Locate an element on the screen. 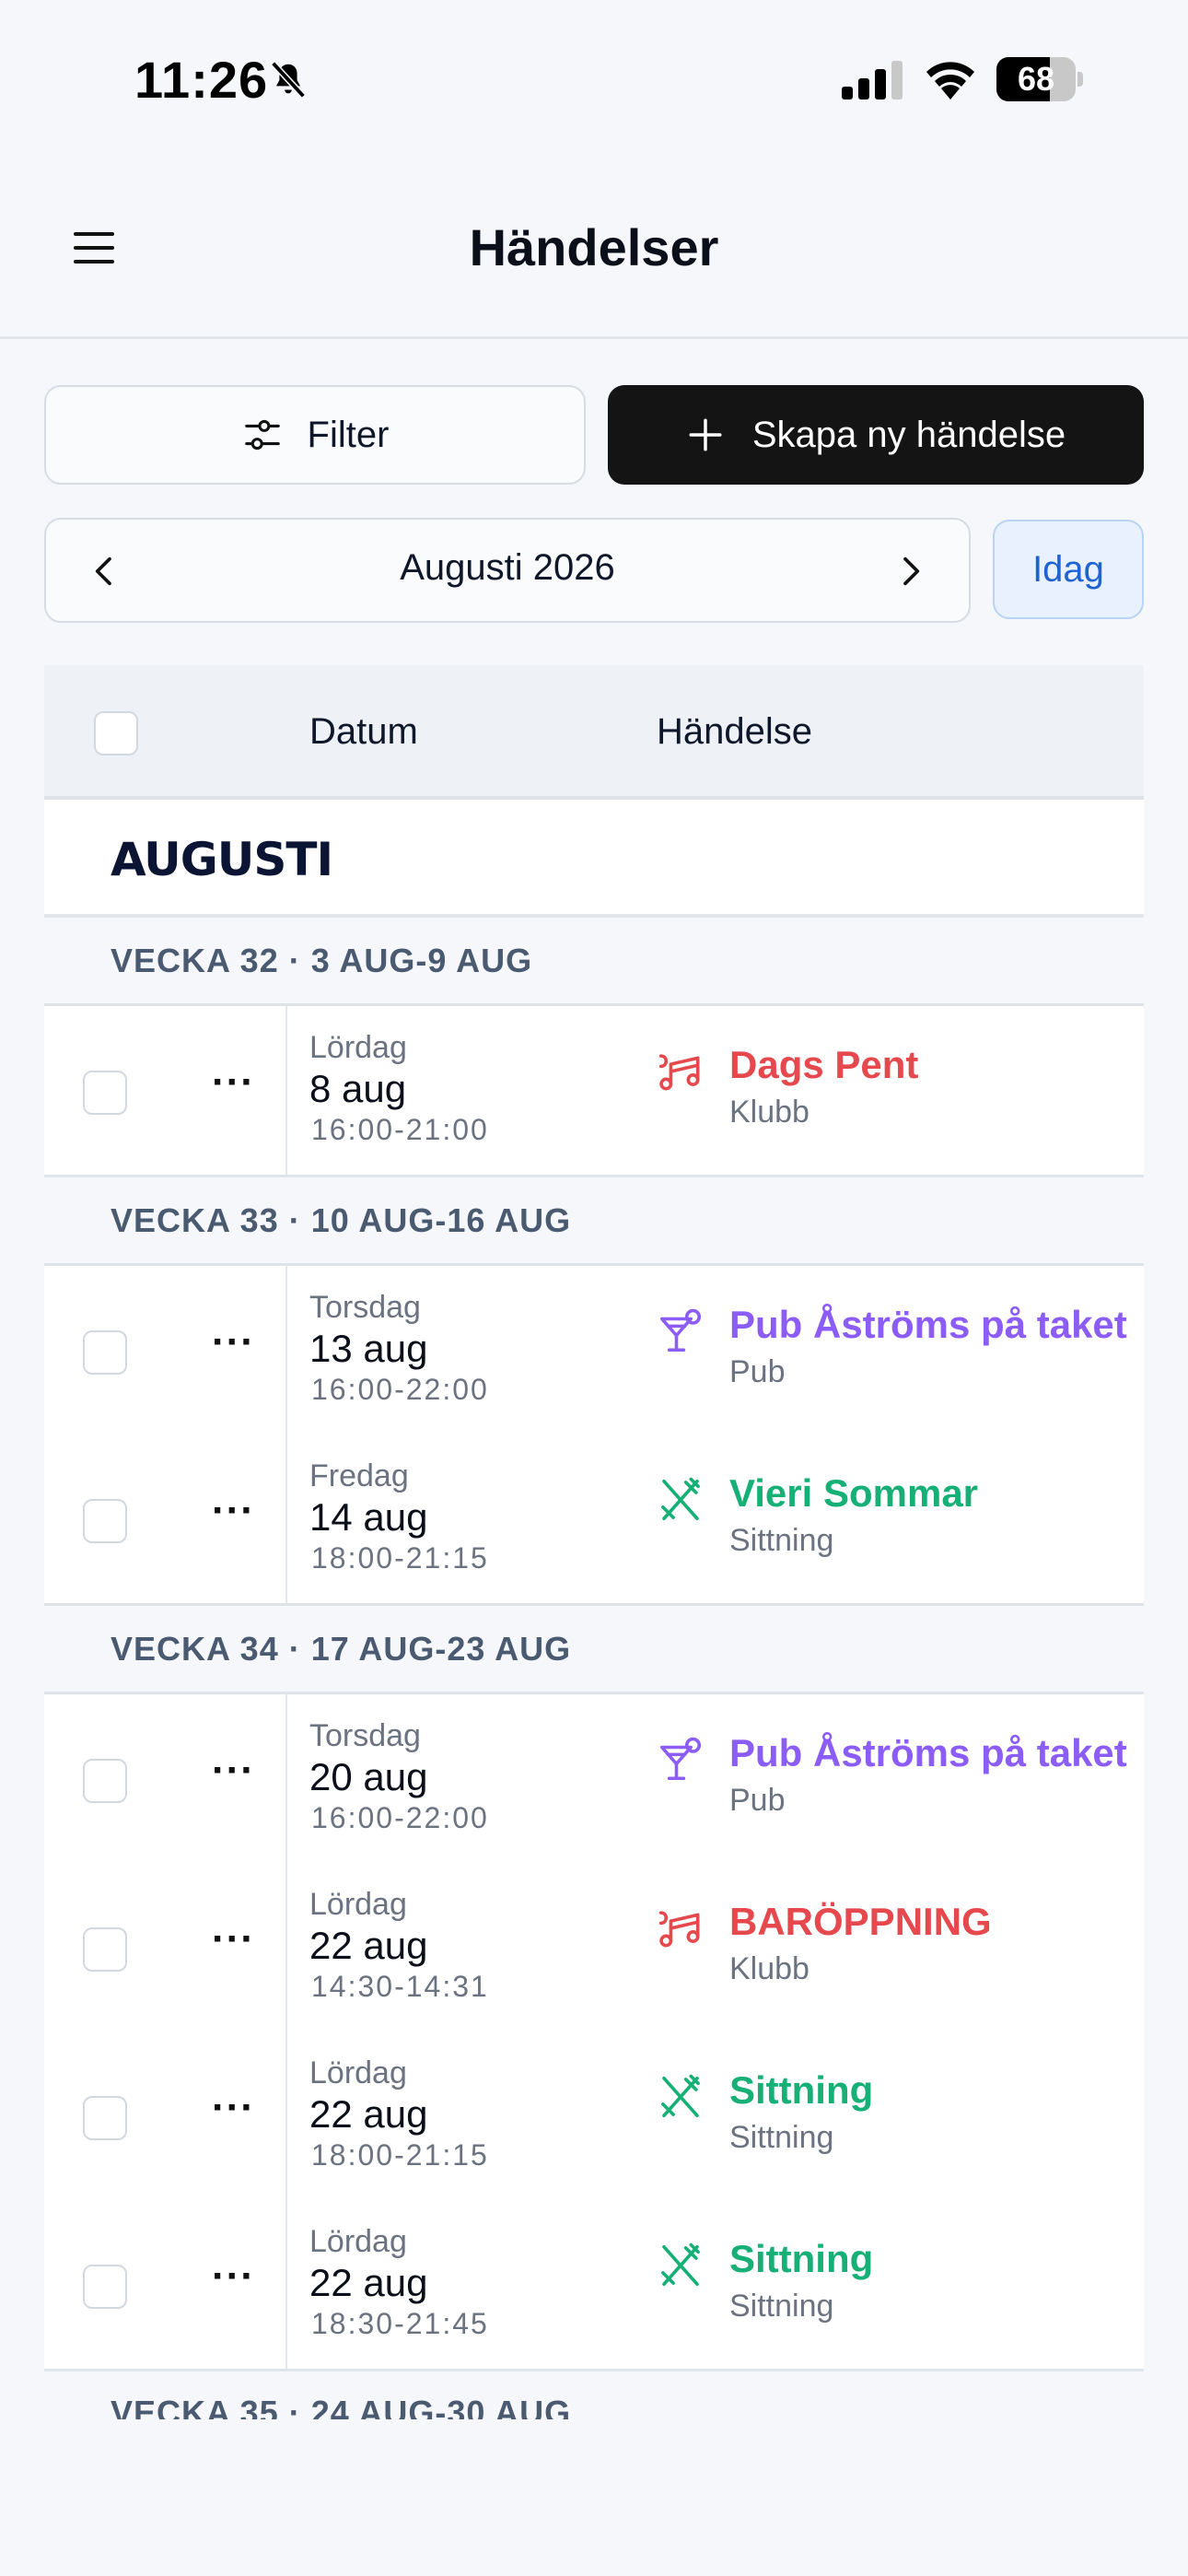  month-heading-row: AUGUSTI is located at coordinates (594, 859).